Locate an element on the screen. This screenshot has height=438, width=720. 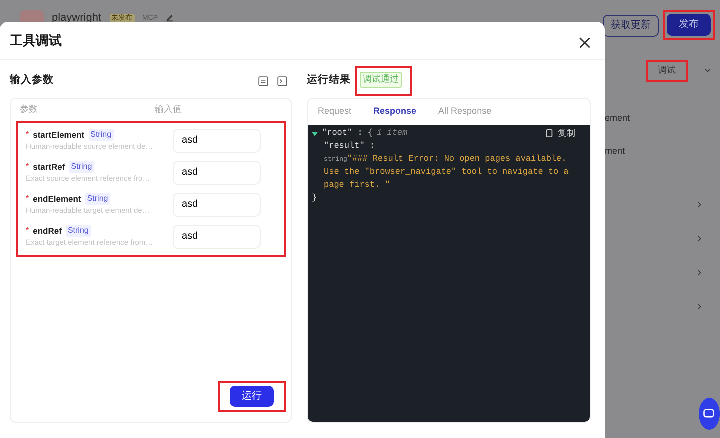
modal-title: 工具调试 is located at coordinates (36, 41).